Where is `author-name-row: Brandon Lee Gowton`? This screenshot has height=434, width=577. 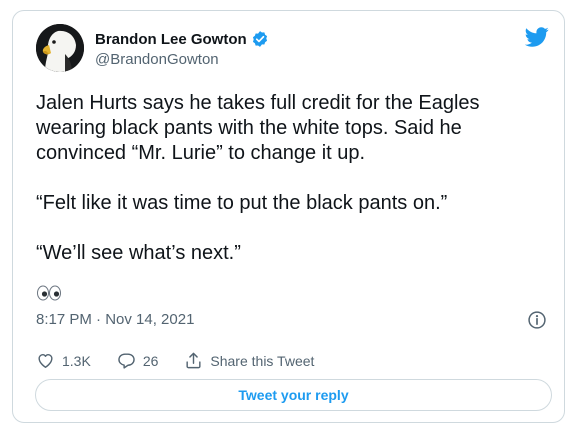
author-name-row: Brandon Lee Gowton is located at coordinates (182, 39).